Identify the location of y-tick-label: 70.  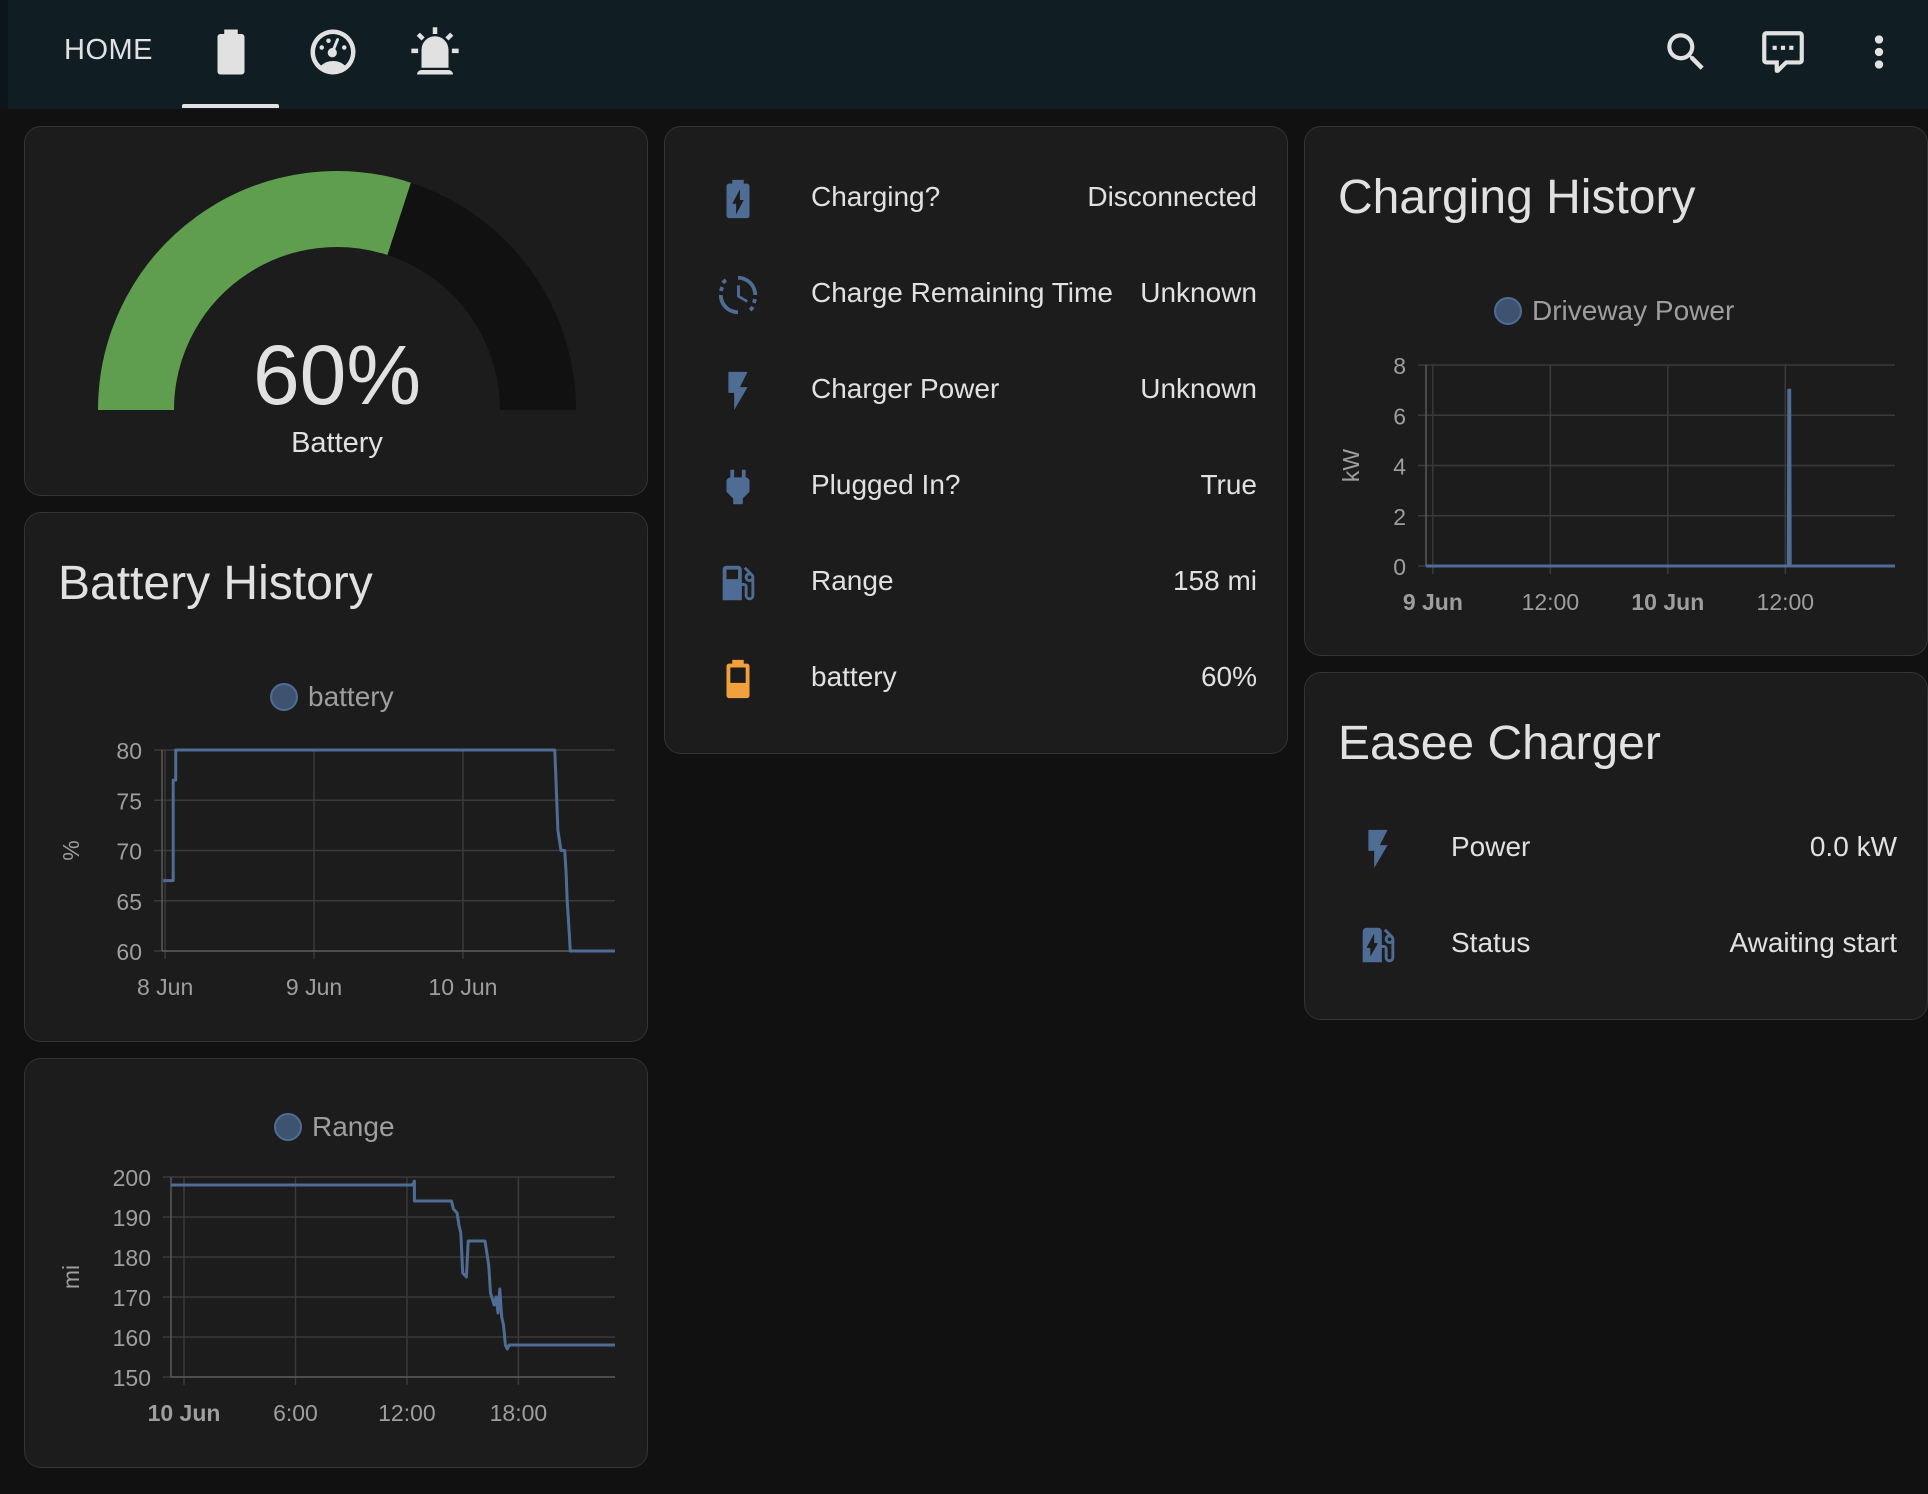
(129, 852).